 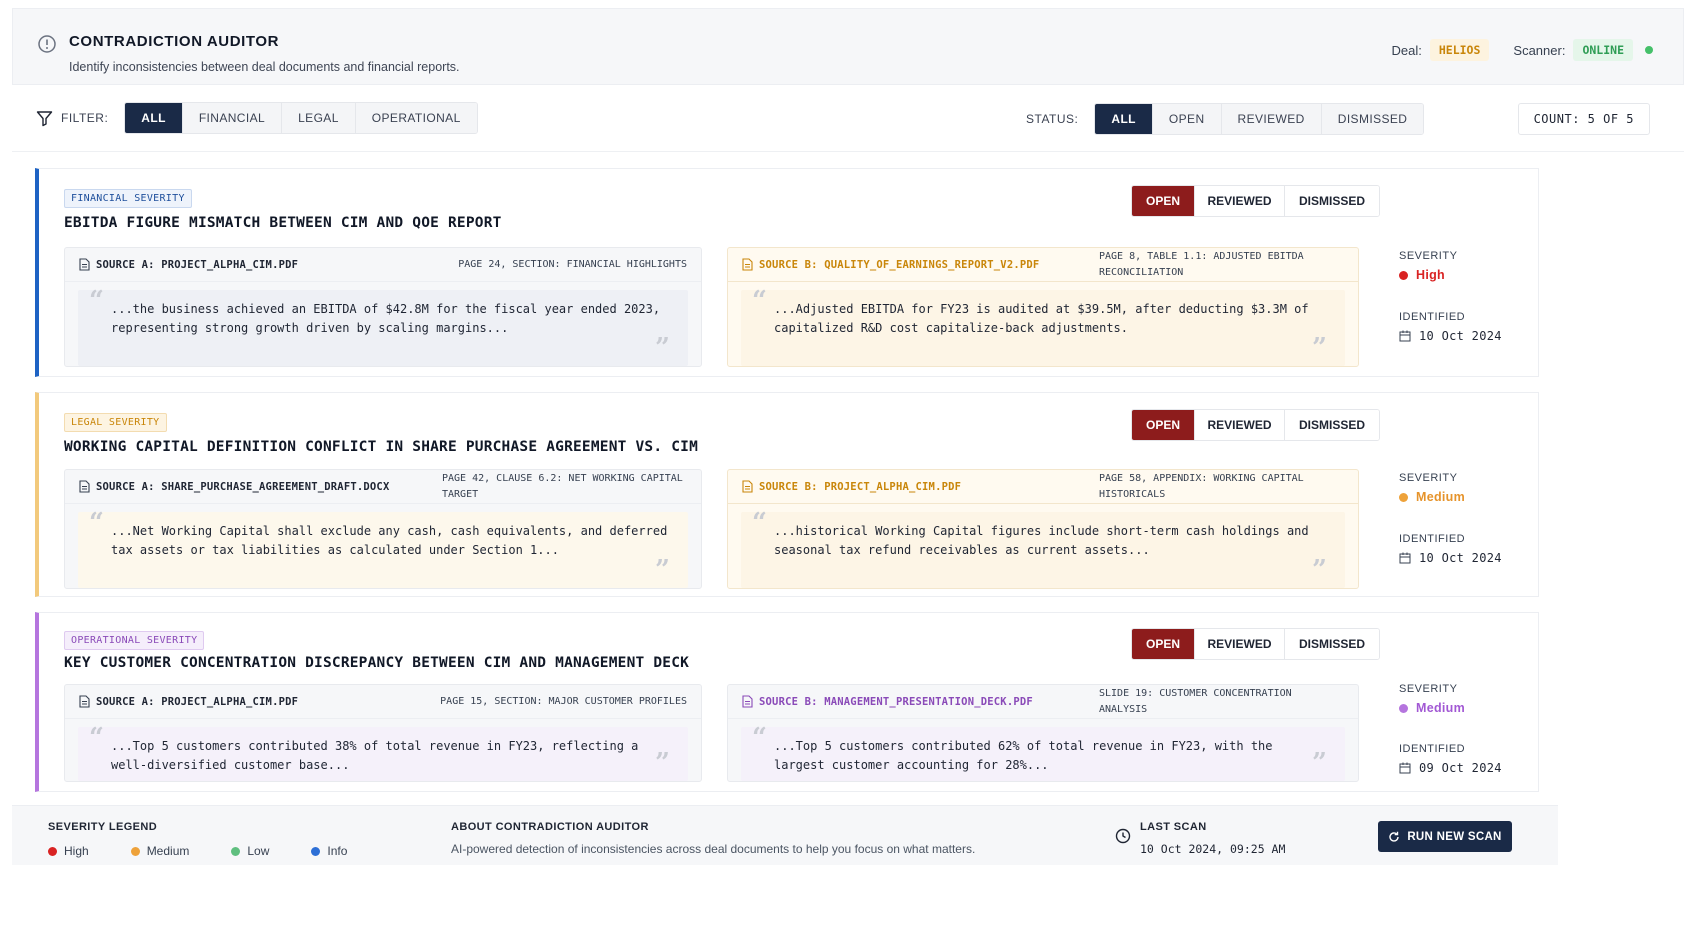 I want to click on severity-legend: High Medium Low Info, so click(x=218, y=851).